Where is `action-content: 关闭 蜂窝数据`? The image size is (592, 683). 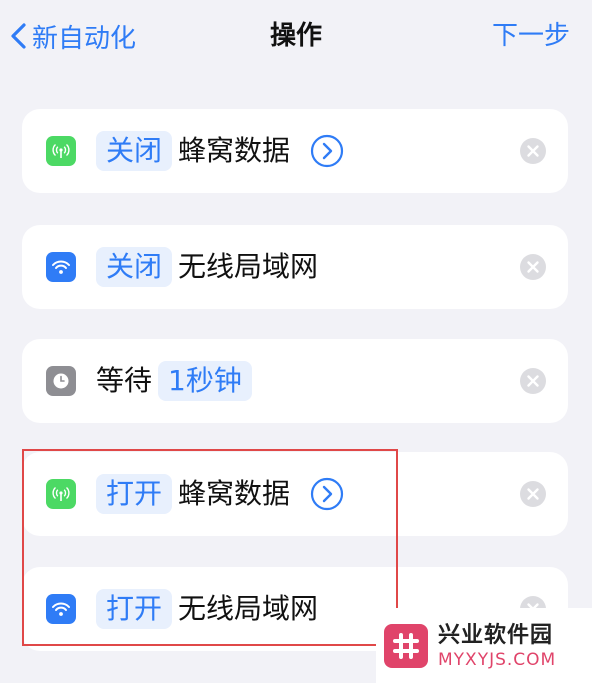
action-content: 关闭 蜂窝数据 is located at coordinates (220, 151).